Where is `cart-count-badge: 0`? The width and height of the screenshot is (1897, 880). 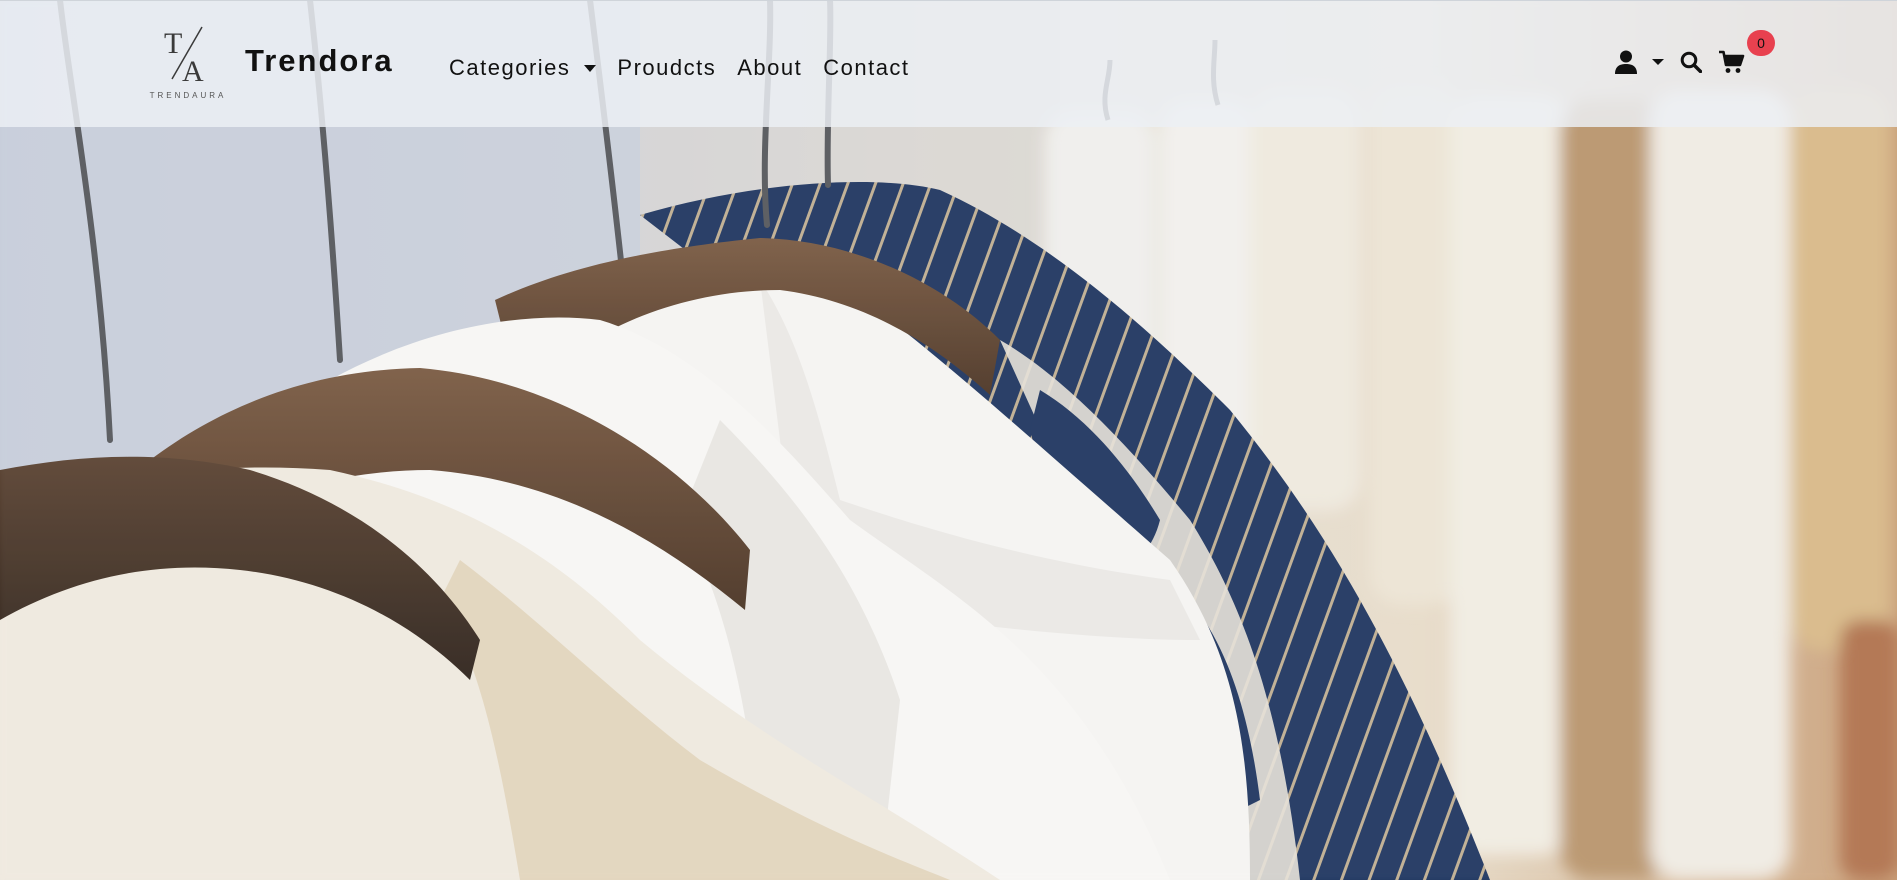 cart-count-badge: 0 is located at coordinates (1761, 43).